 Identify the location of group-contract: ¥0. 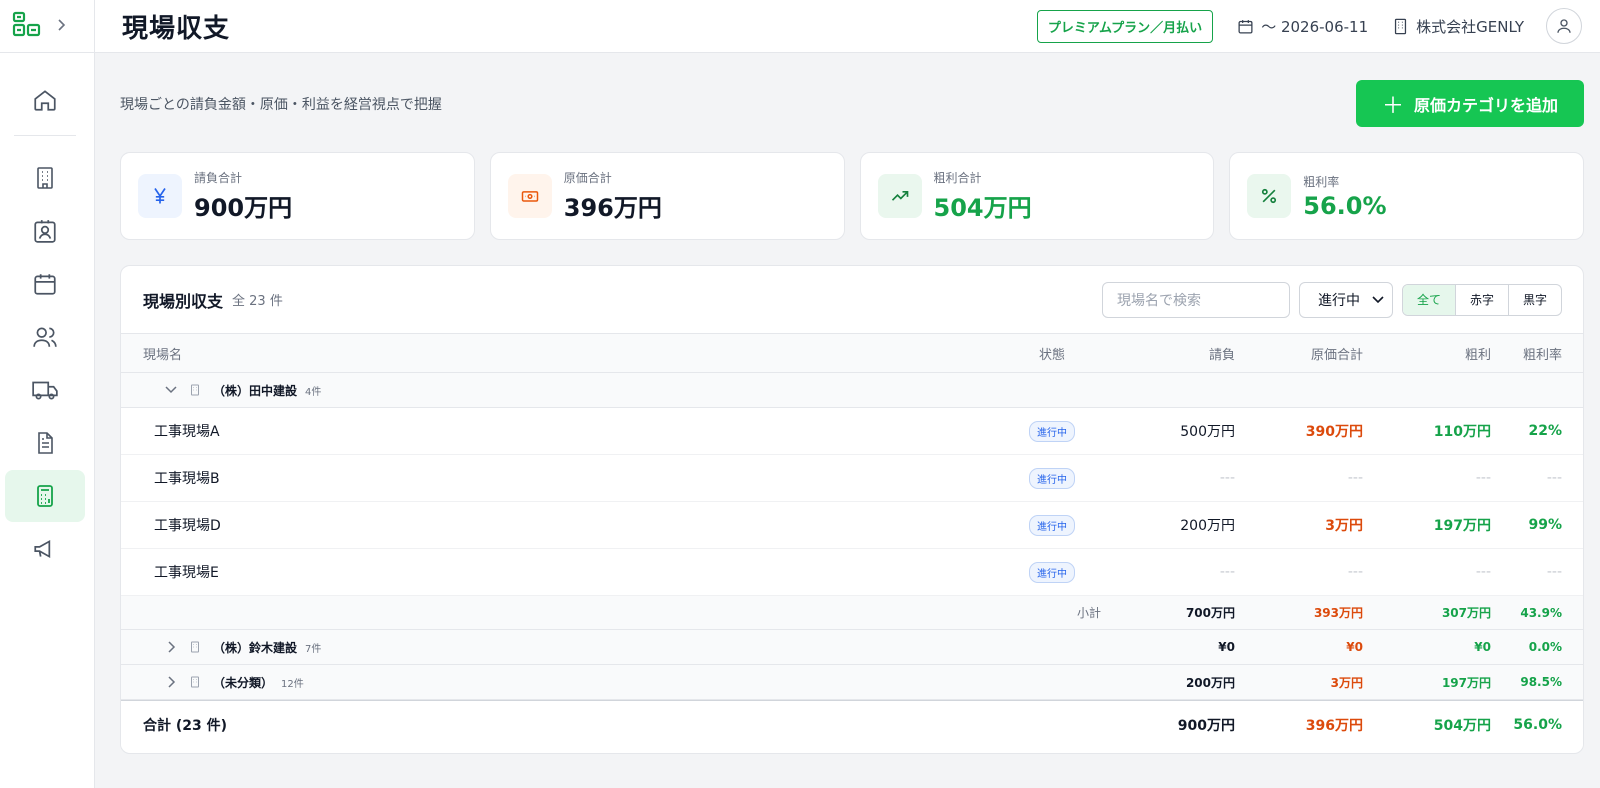
(1226, 647).